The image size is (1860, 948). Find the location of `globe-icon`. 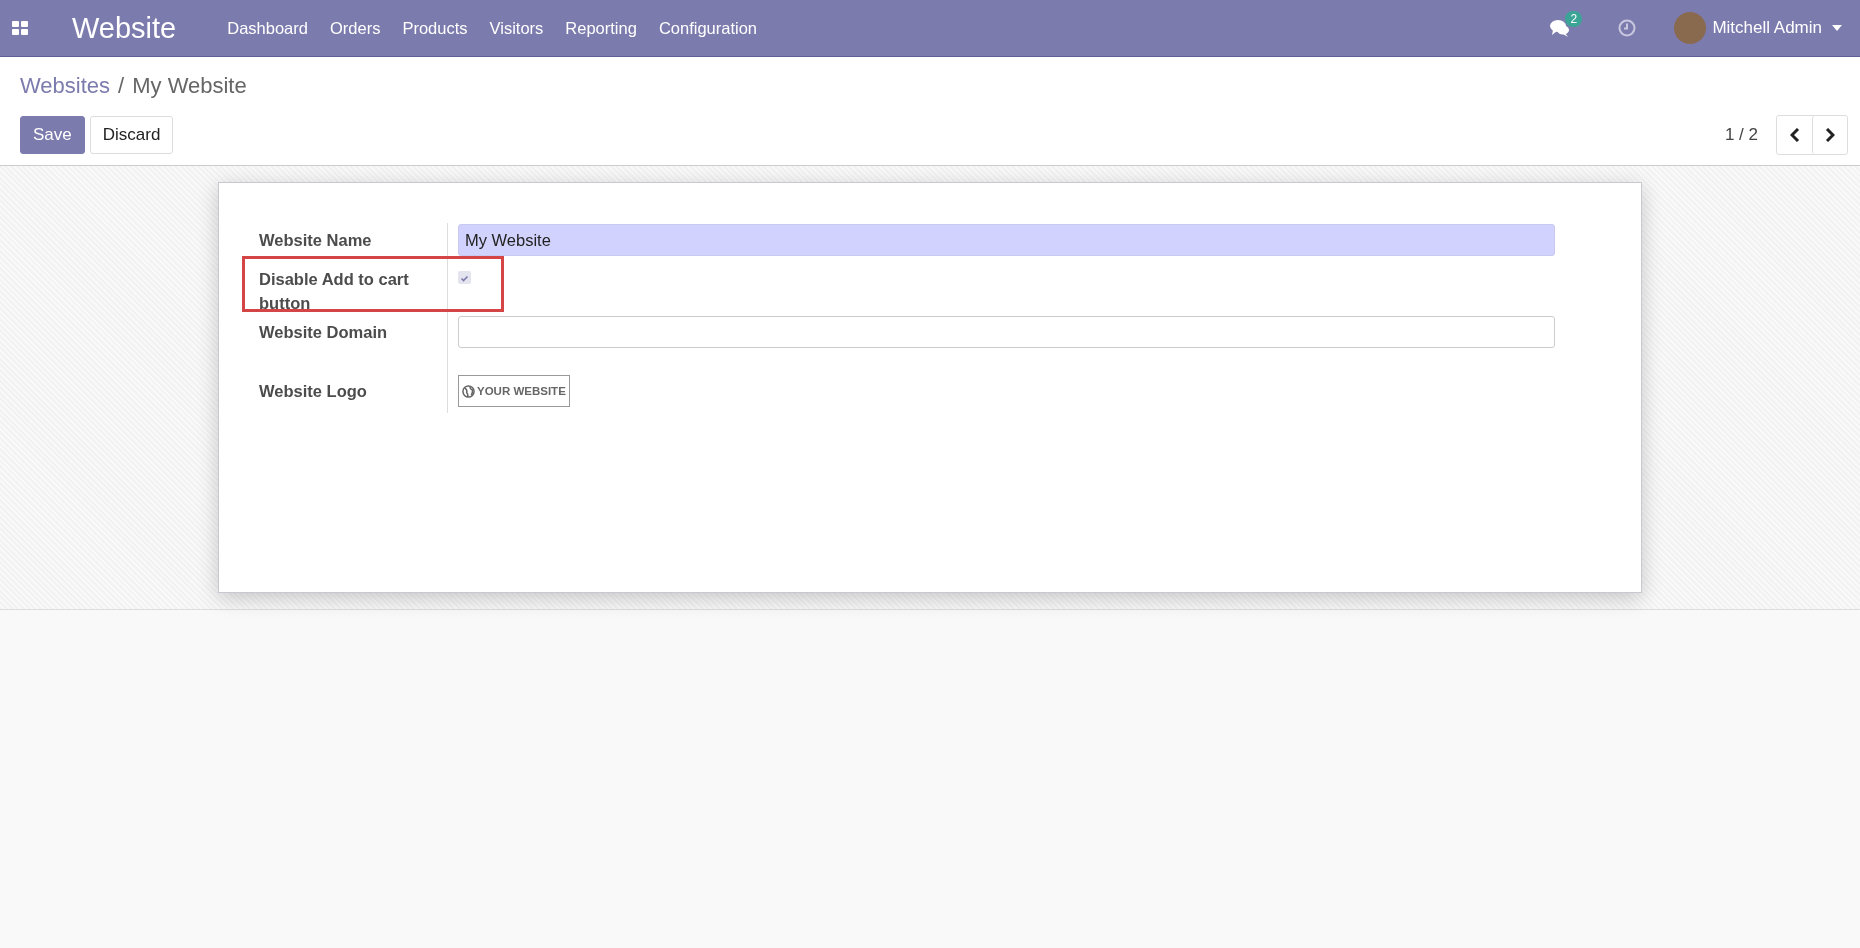

globe-icon is located at coordinates (468, 391).